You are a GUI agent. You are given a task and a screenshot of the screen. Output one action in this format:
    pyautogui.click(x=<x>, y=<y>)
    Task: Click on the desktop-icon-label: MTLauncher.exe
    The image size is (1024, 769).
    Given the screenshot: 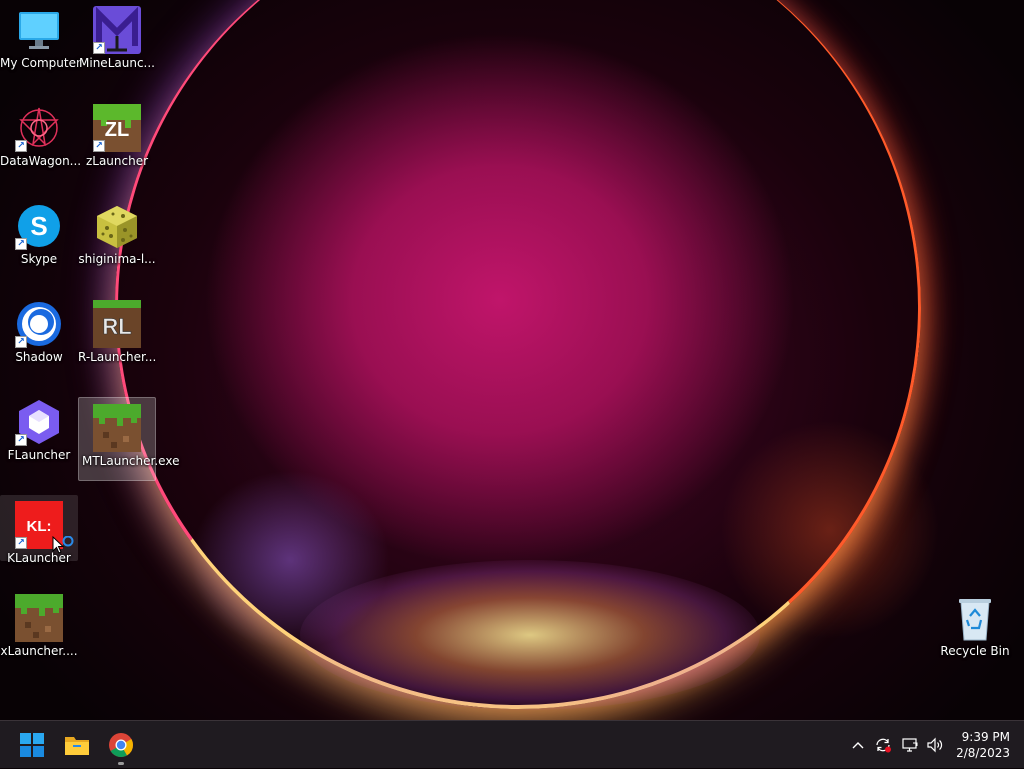 What is the action you would take?
    pyautogui.click(x=131, y=461)
    